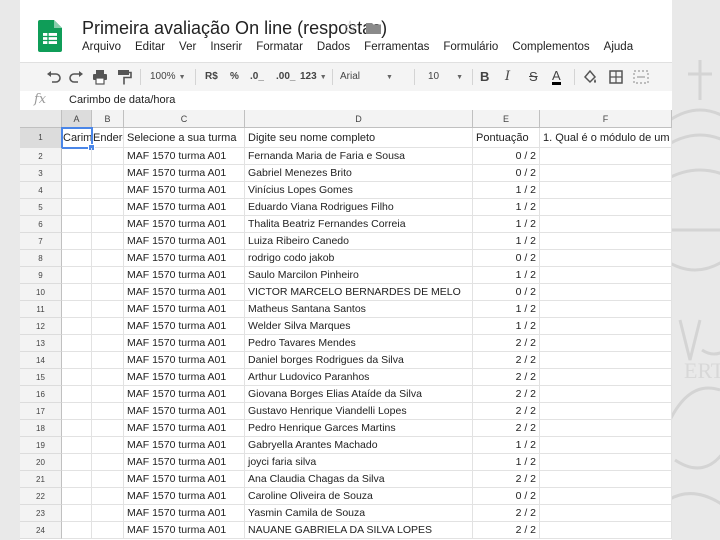 The width and height of the screenshot is (720, 540). What do you see at coordinates (257, 77) in the screenshot?
I see `decrease-decimals-button: .0_` at bounding box center [257, 77].